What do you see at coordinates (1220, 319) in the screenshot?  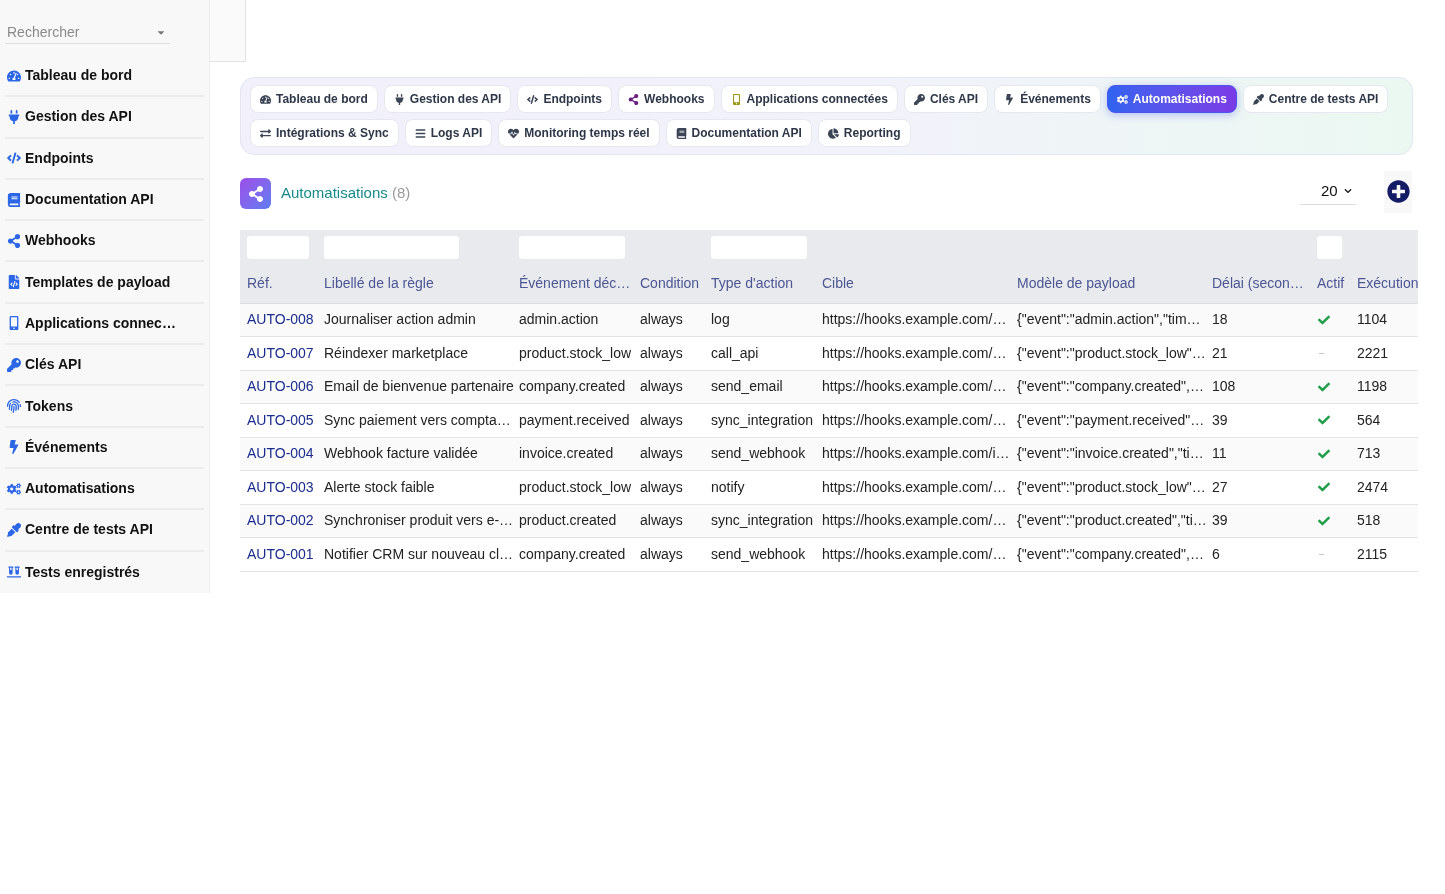 I see `table-cell: 18` at bounding box center [1220, 319].